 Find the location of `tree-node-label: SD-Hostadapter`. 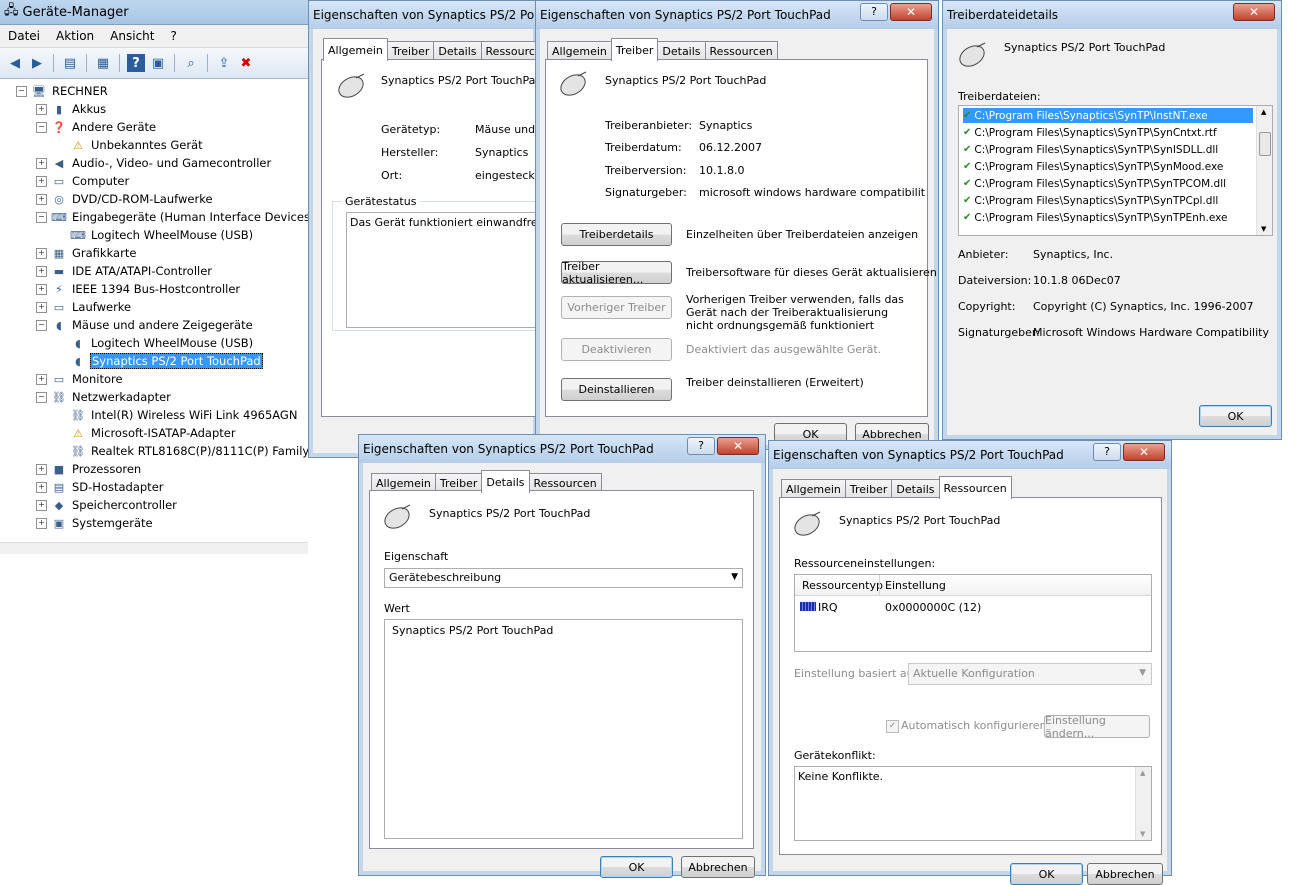

tree-node-label: SD-Hostadapter is located at coordinates (118, 487).